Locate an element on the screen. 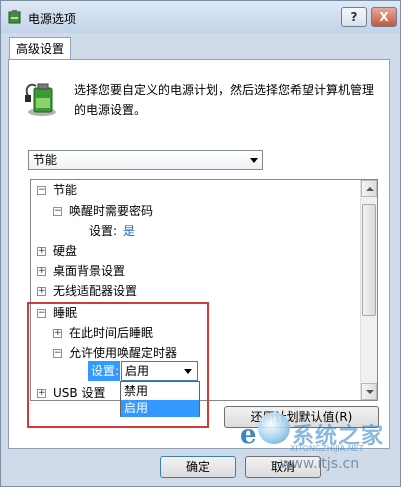  setting-label: 设置: is located at coordinates (103, 231).